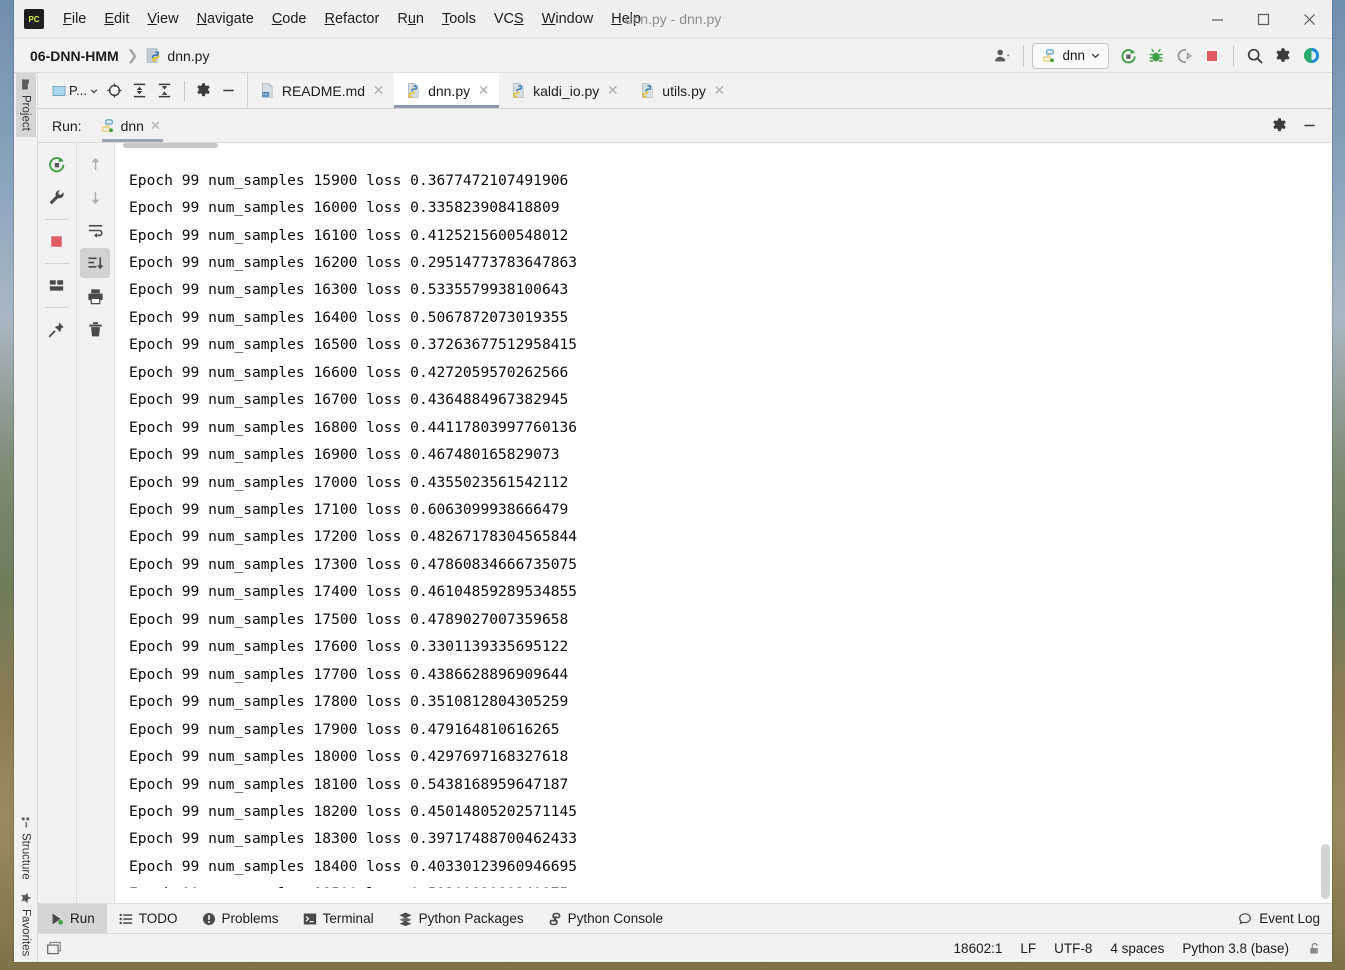  Describe the element at coordinates (265, 94) in the screenshot. I see `svg-text: MD` at that location.